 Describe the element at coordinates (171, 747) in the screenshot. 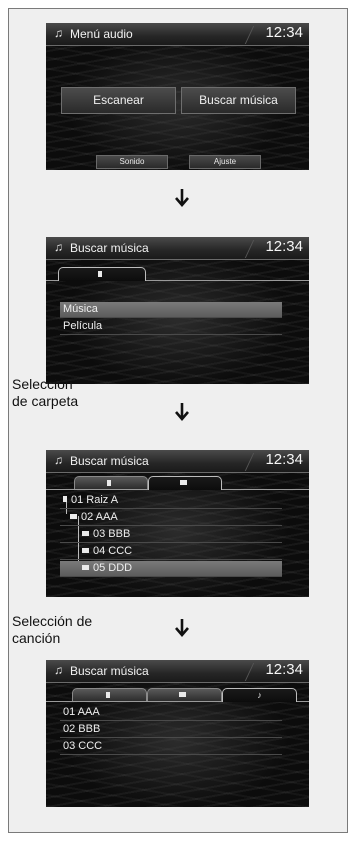

I see `song-row: 03 CCC` at that location.